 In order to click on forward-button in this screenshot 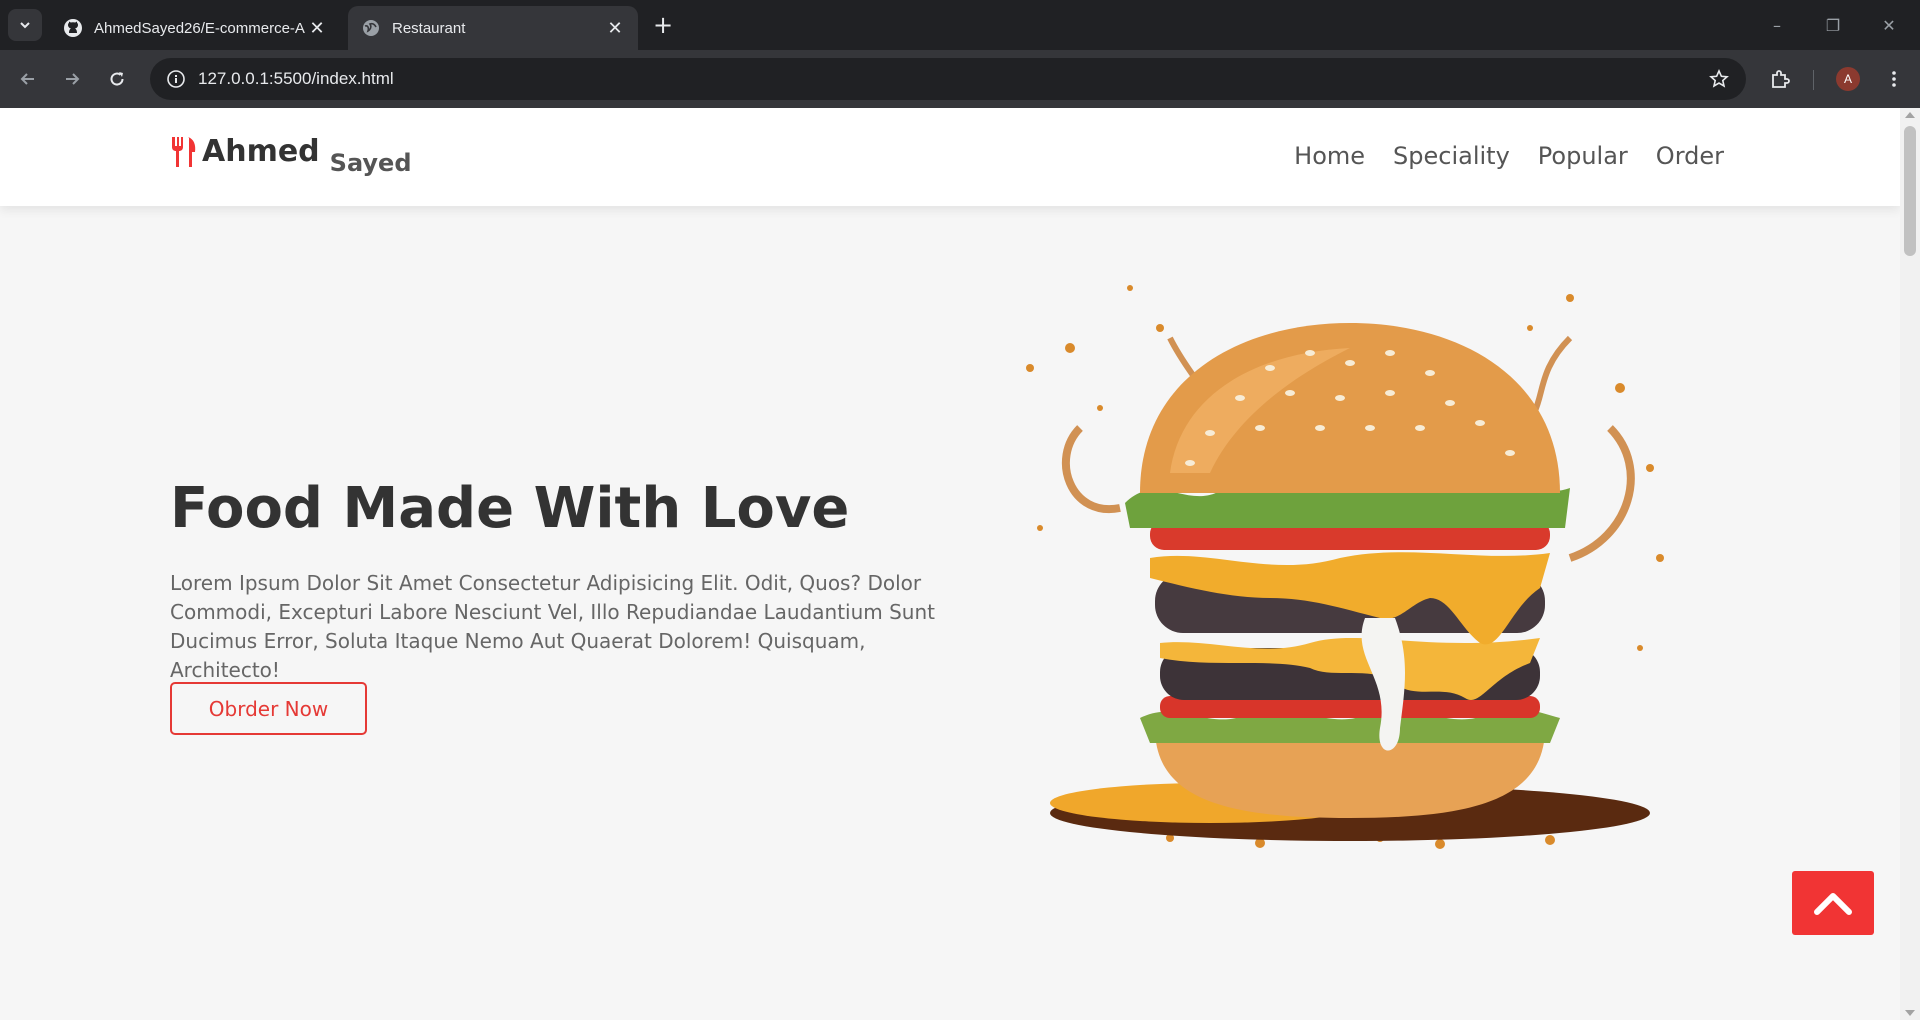, I will do `click(72, 79)`.